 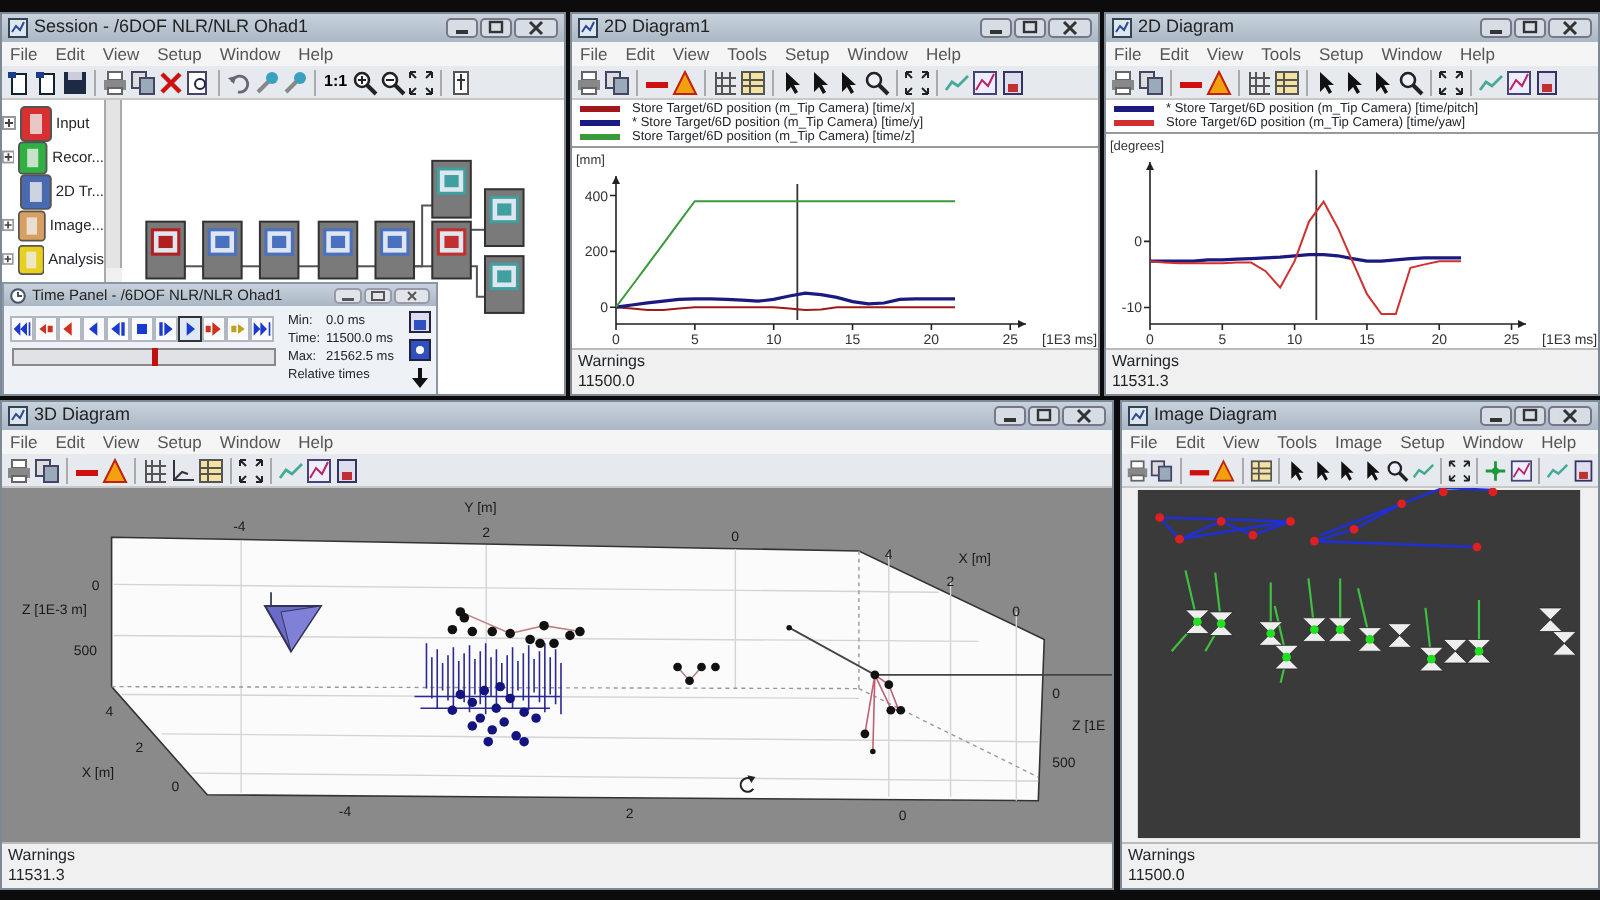 What do you see at coordinates (420, 378) in the screenshot?
I see `down-arrow-icon` at bounding box center [420, 378].